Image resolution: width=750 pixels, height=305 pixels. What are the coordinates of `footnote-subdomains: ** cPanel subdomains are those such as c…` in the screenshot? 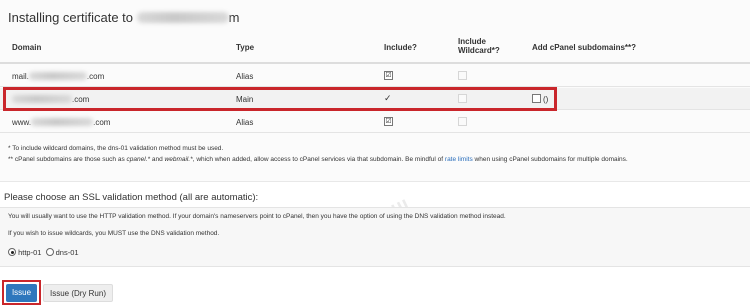 It's located at (318, 159).